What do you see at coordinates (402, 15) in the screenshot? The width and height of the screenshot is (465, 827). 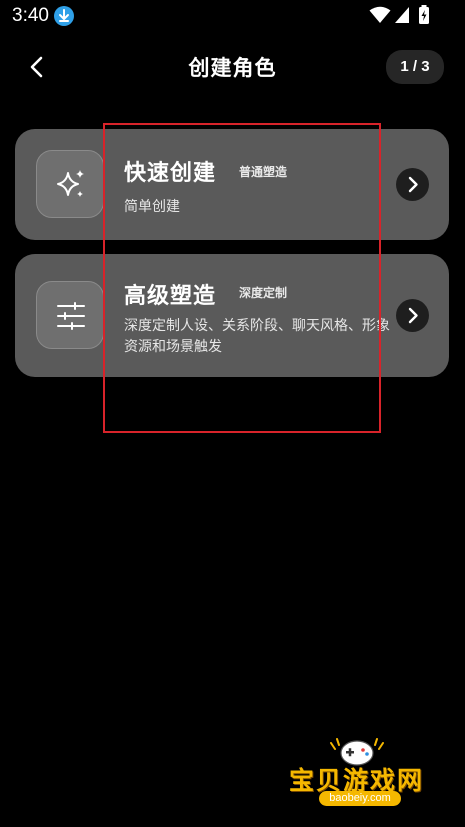 I see `cell-signal-icon` at bounding box center [402, 15].